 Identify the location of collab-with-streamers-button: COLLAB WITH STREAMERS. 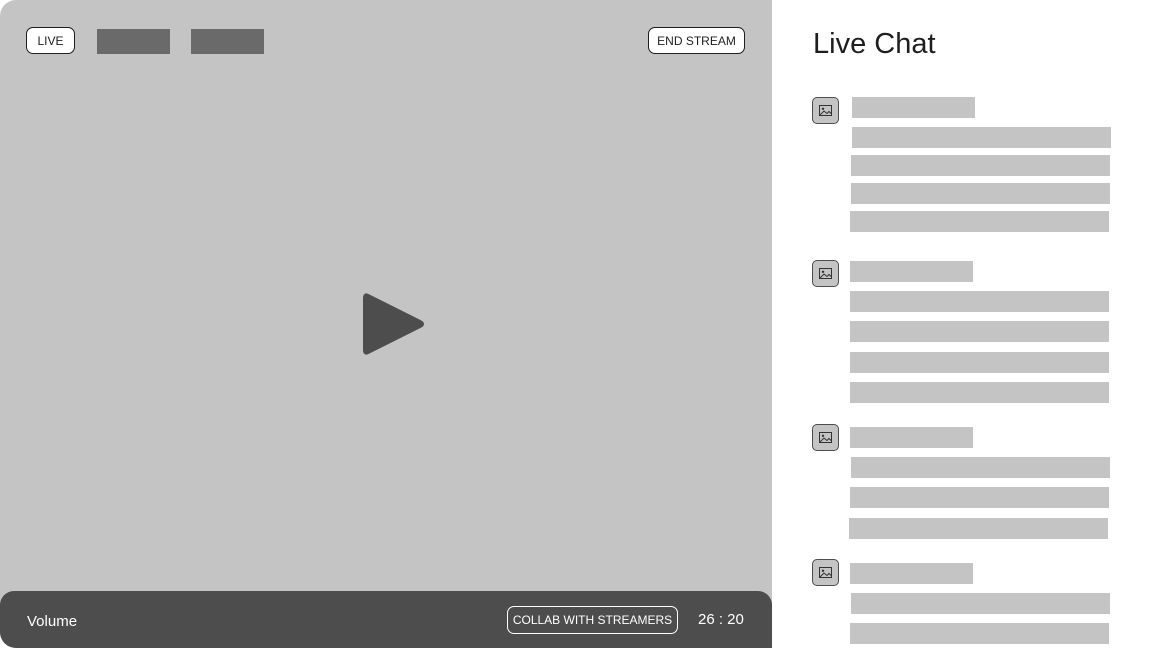
(592, 620).